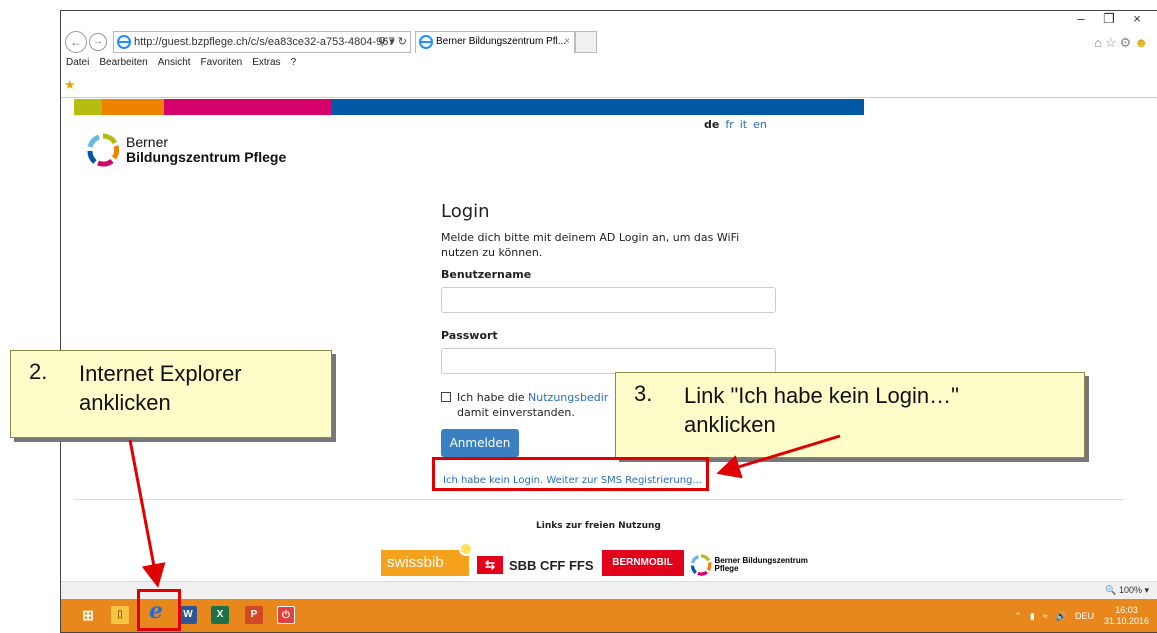  Describe the element at coordinates (778, 456) in the screenshot. I see `arrow-to-sms-link` at that location.